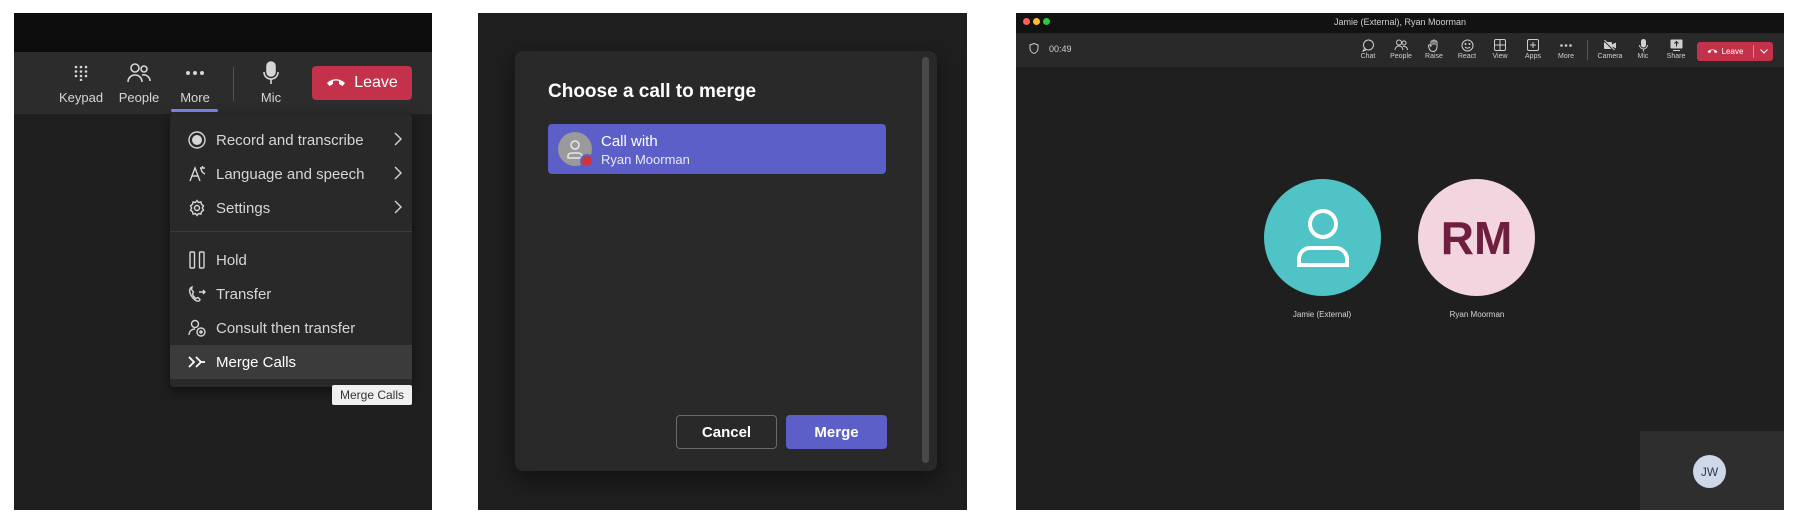 Image resolution: width=1798 pixels, height=525 pixels. What do you see at coordinates (1753, 51) in the screenshot?
I see `leave-split-divider` at bounding box center [1753, 51].